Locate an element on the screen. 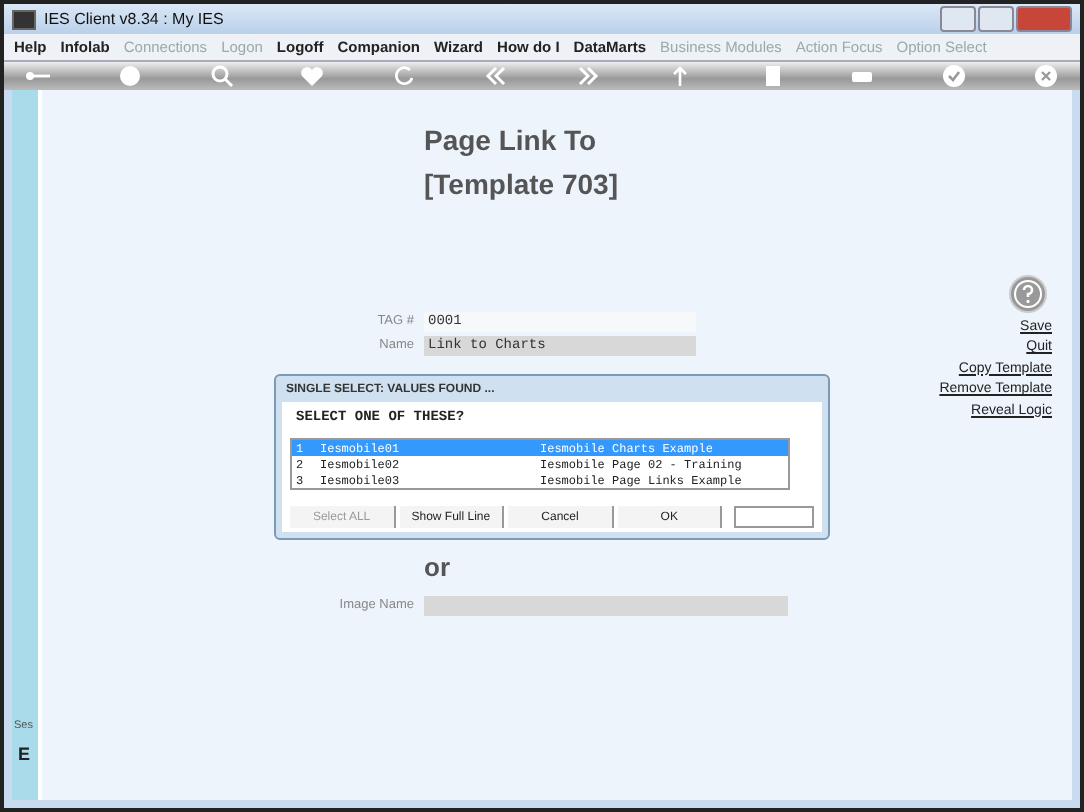  app-icon is located at coordinates (24, 19).